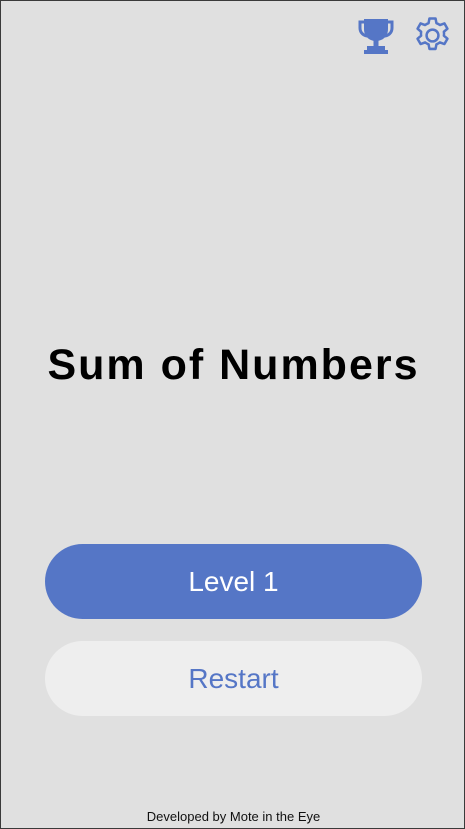 The width and height of the screenshot is (465, 829). I want to click on gear-icon, so click(432, 34).